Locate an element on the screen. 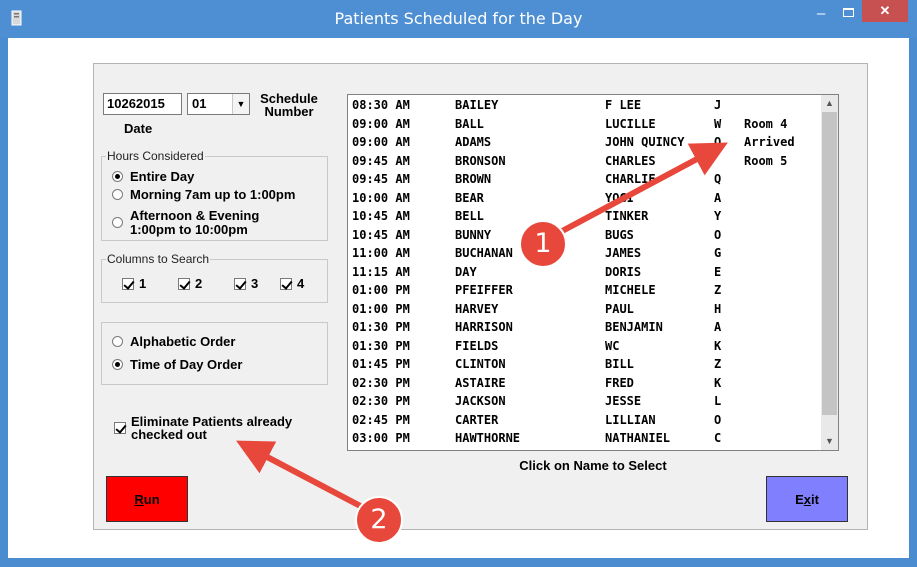  eliminate-checked-out-checkbox: Eliminate Patients already checked out is located at coordinates (203, 428).